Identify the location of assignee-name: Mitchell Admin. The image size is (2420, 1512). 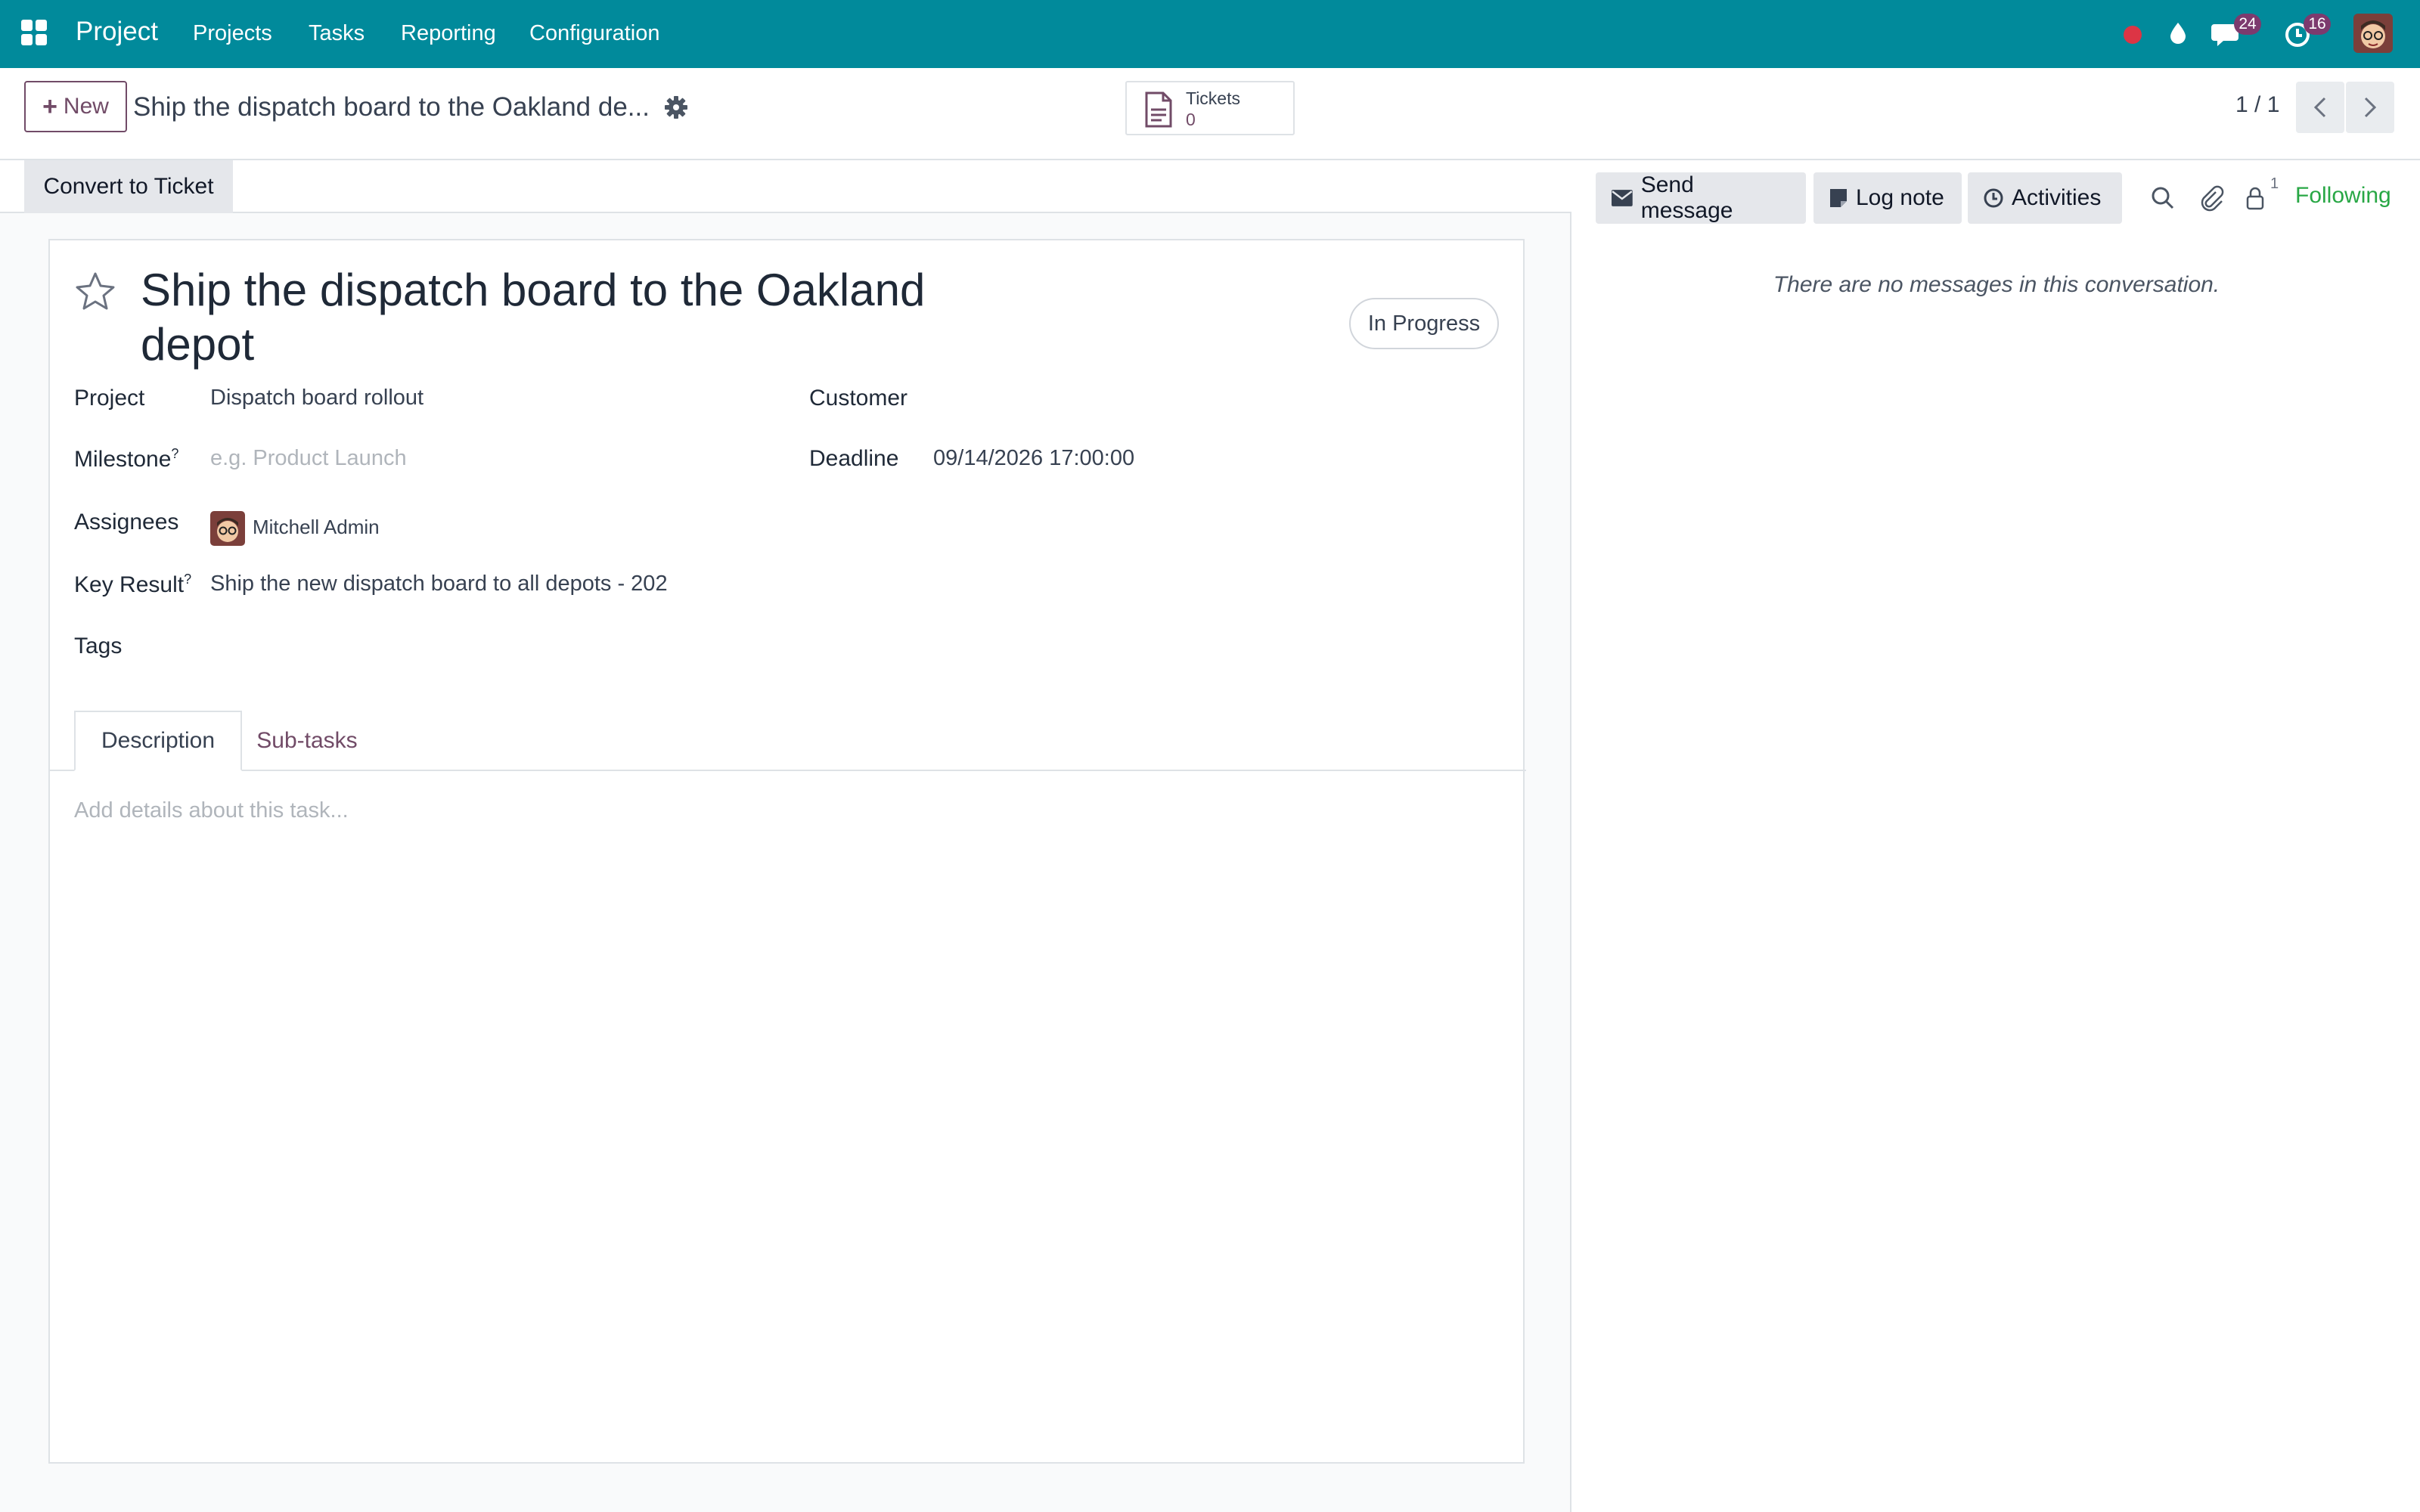
(316, 527).